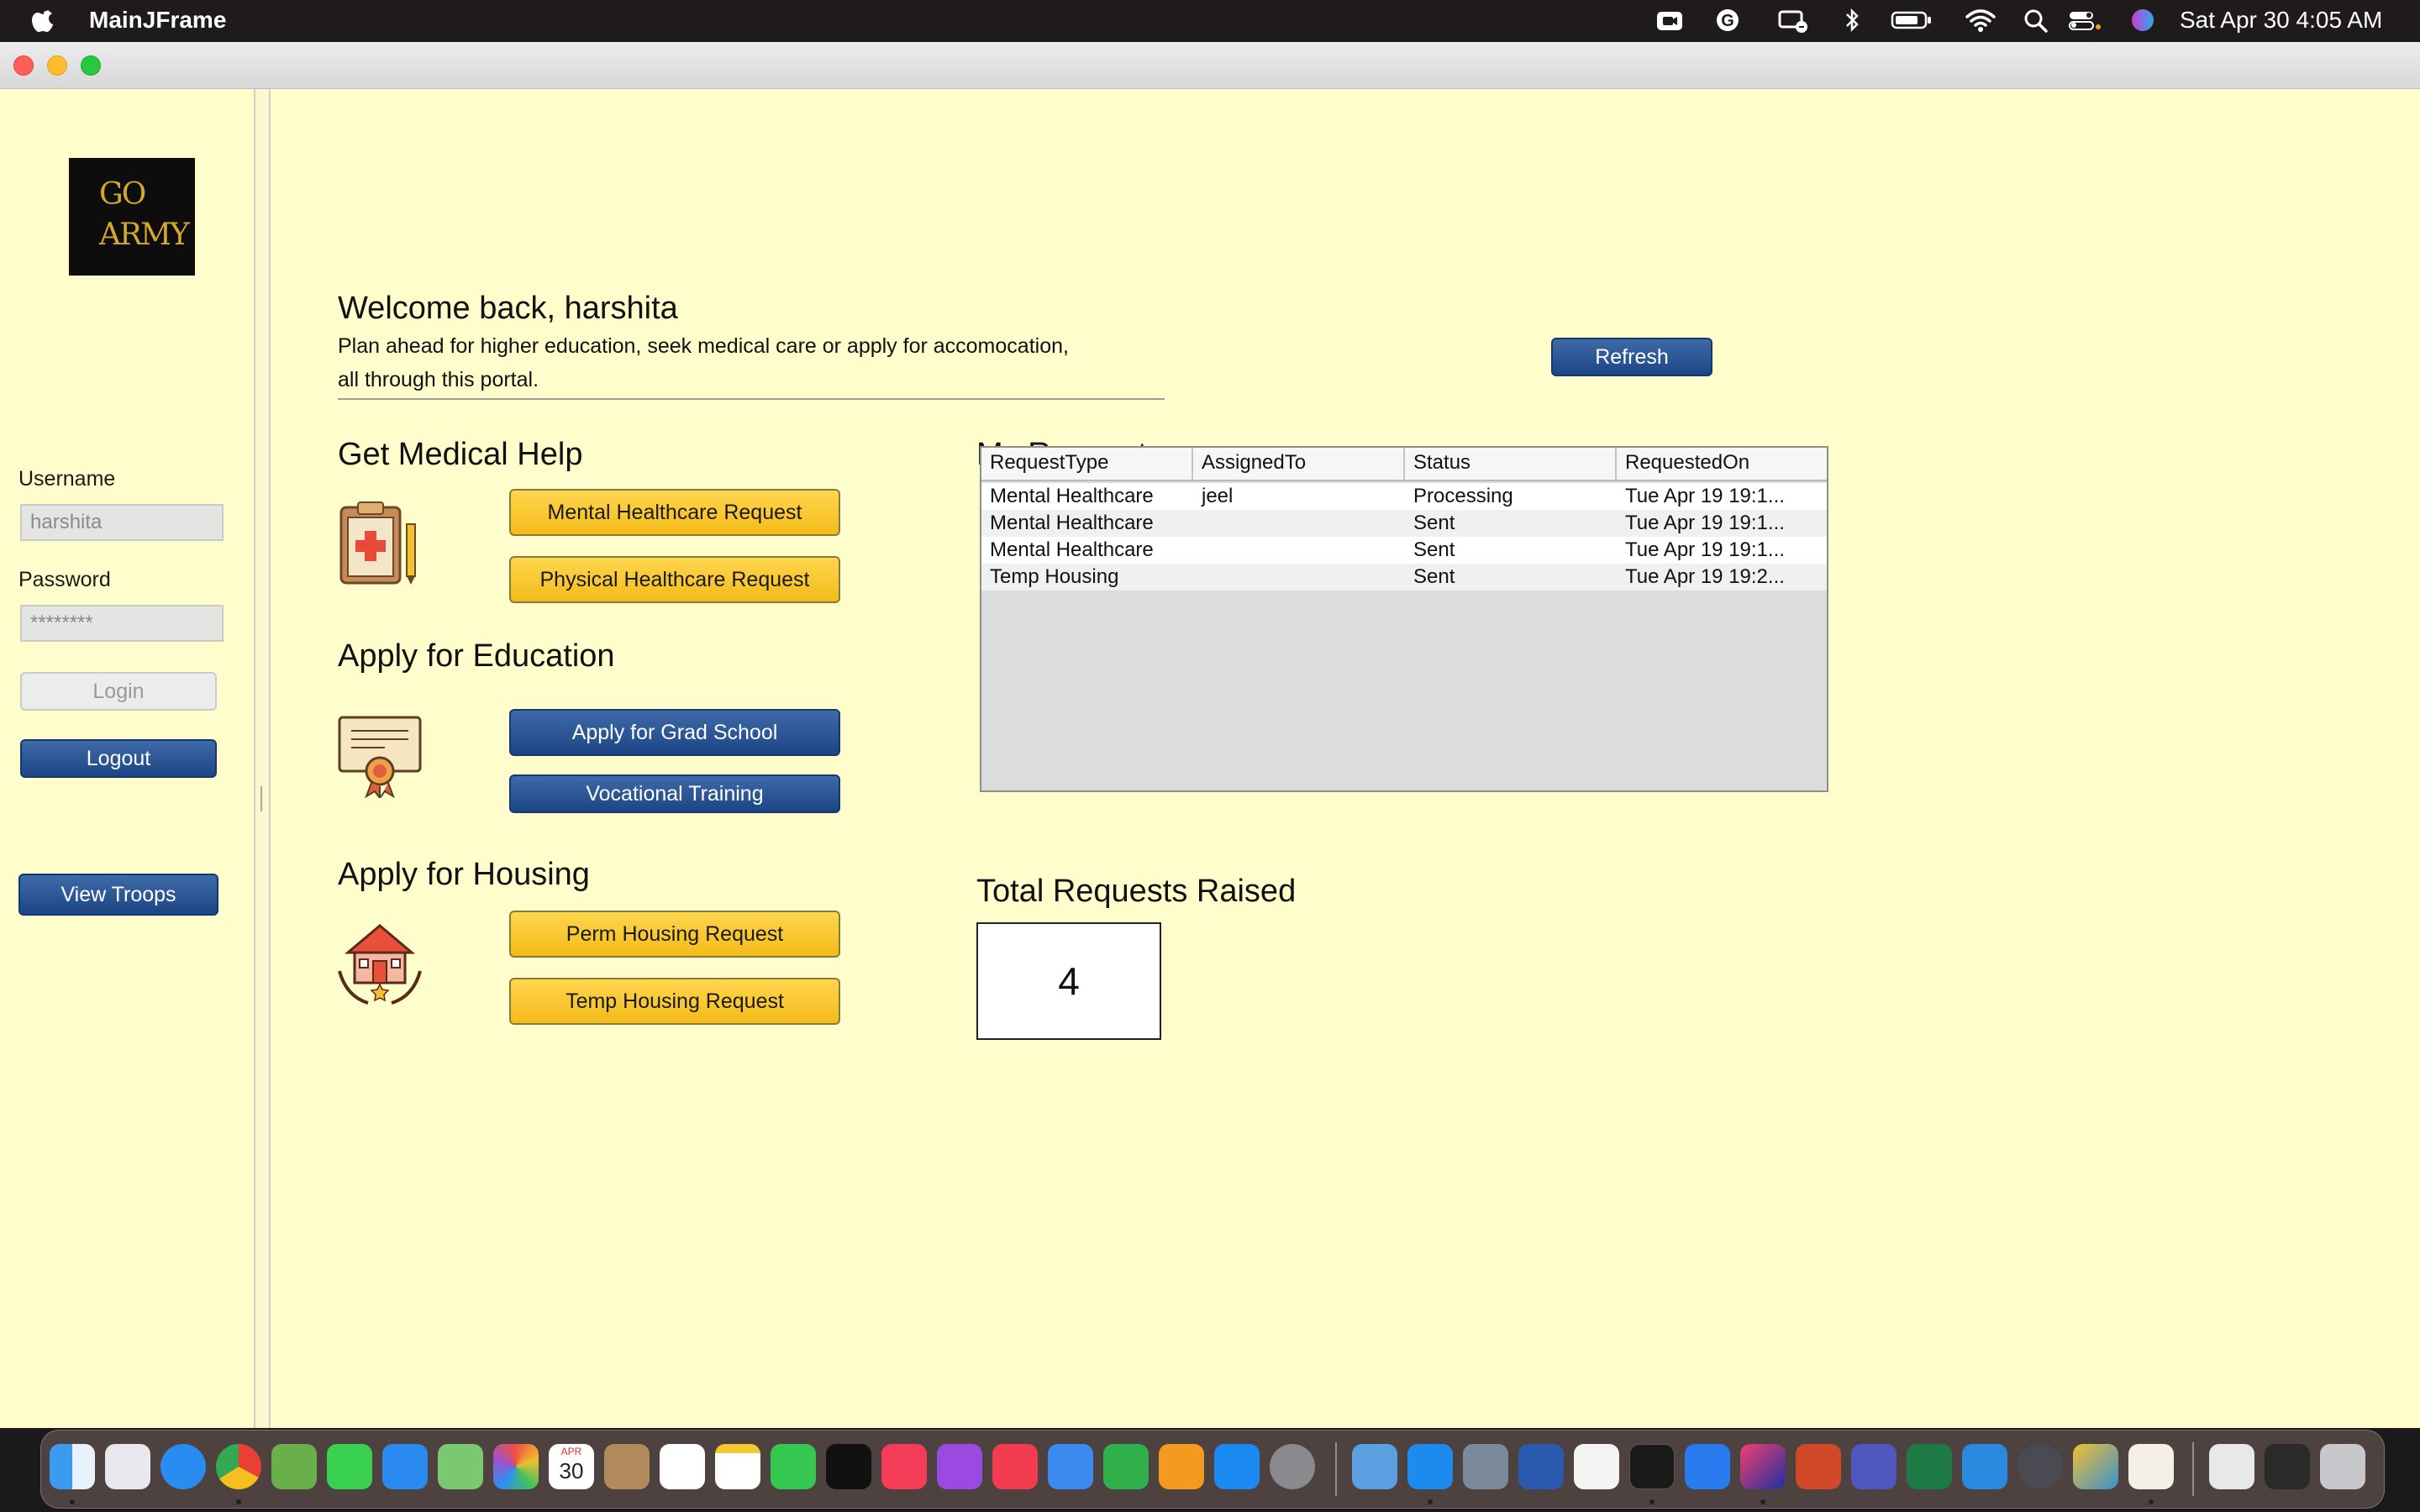 The image size is (2420, 1512). Describe the element at coordinates (23, 65) in the screenshot. I see `close-window-button` at that location.